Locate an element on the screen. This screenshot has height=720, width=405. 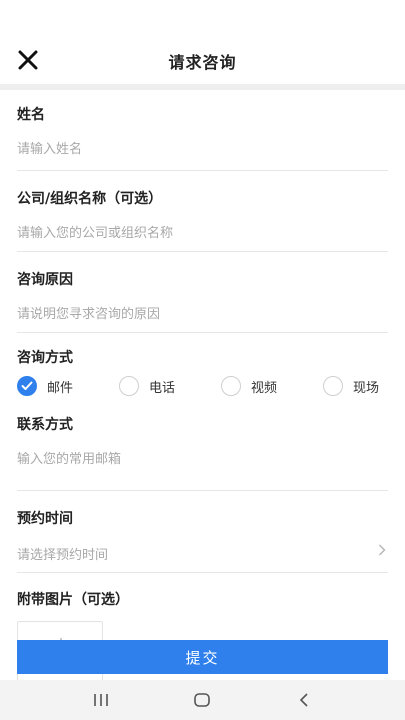
recent-apps-icon is located at coordinates (101, 700).